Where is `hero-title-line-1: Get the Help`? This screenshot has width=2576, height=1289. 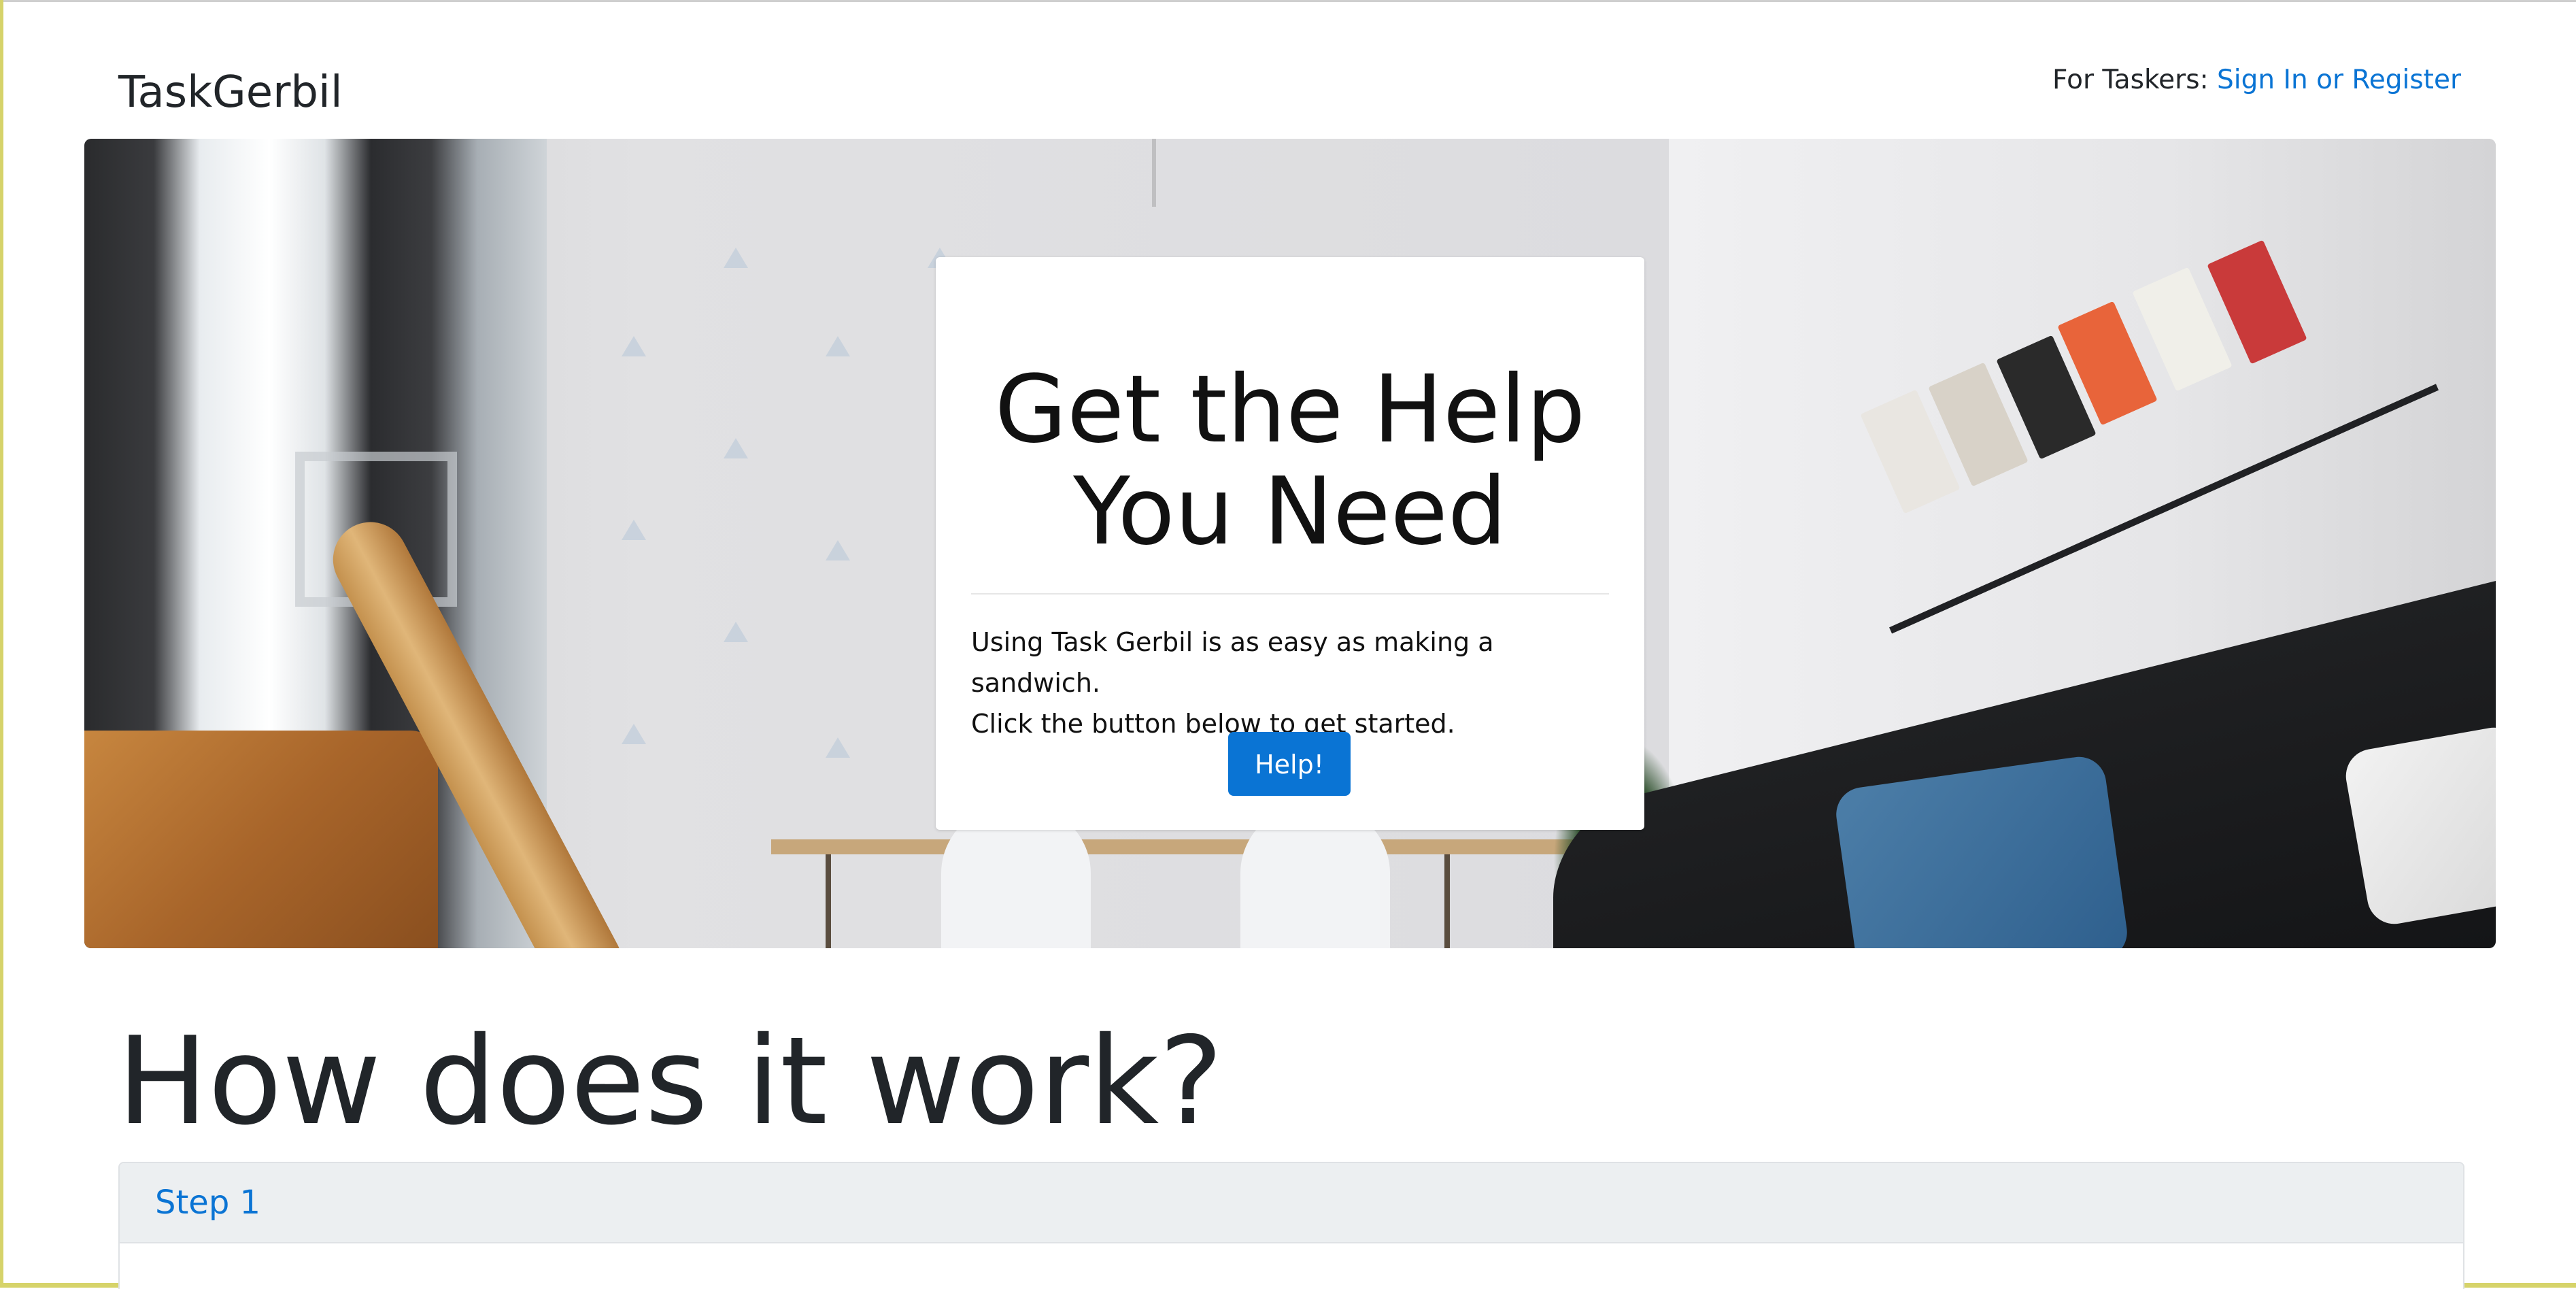 hero-title-line-1: Get the Help is located at coordinates (1290, 410).